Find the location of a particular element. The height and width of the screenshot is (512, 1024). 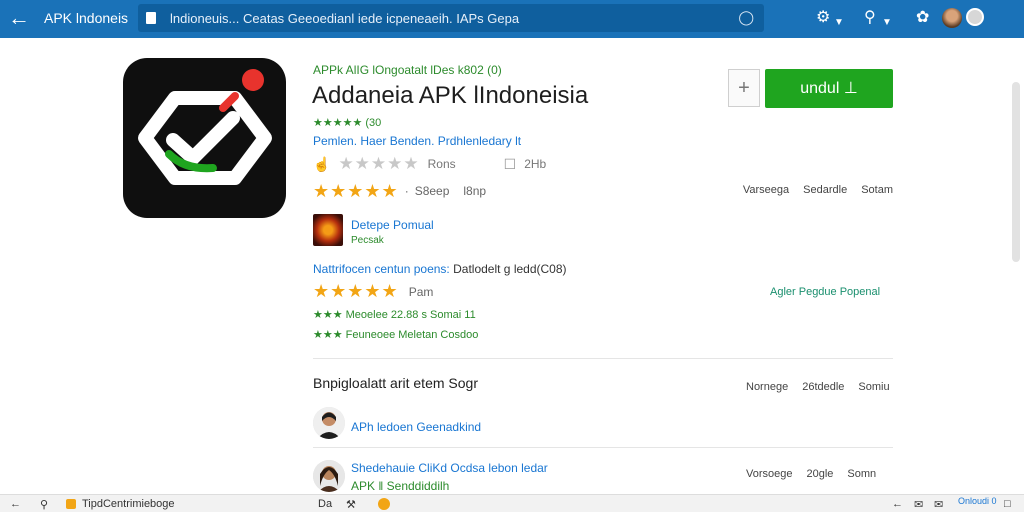

reviewer-name: APh ledoen Geenadkind is located at coordinates (416, 427).